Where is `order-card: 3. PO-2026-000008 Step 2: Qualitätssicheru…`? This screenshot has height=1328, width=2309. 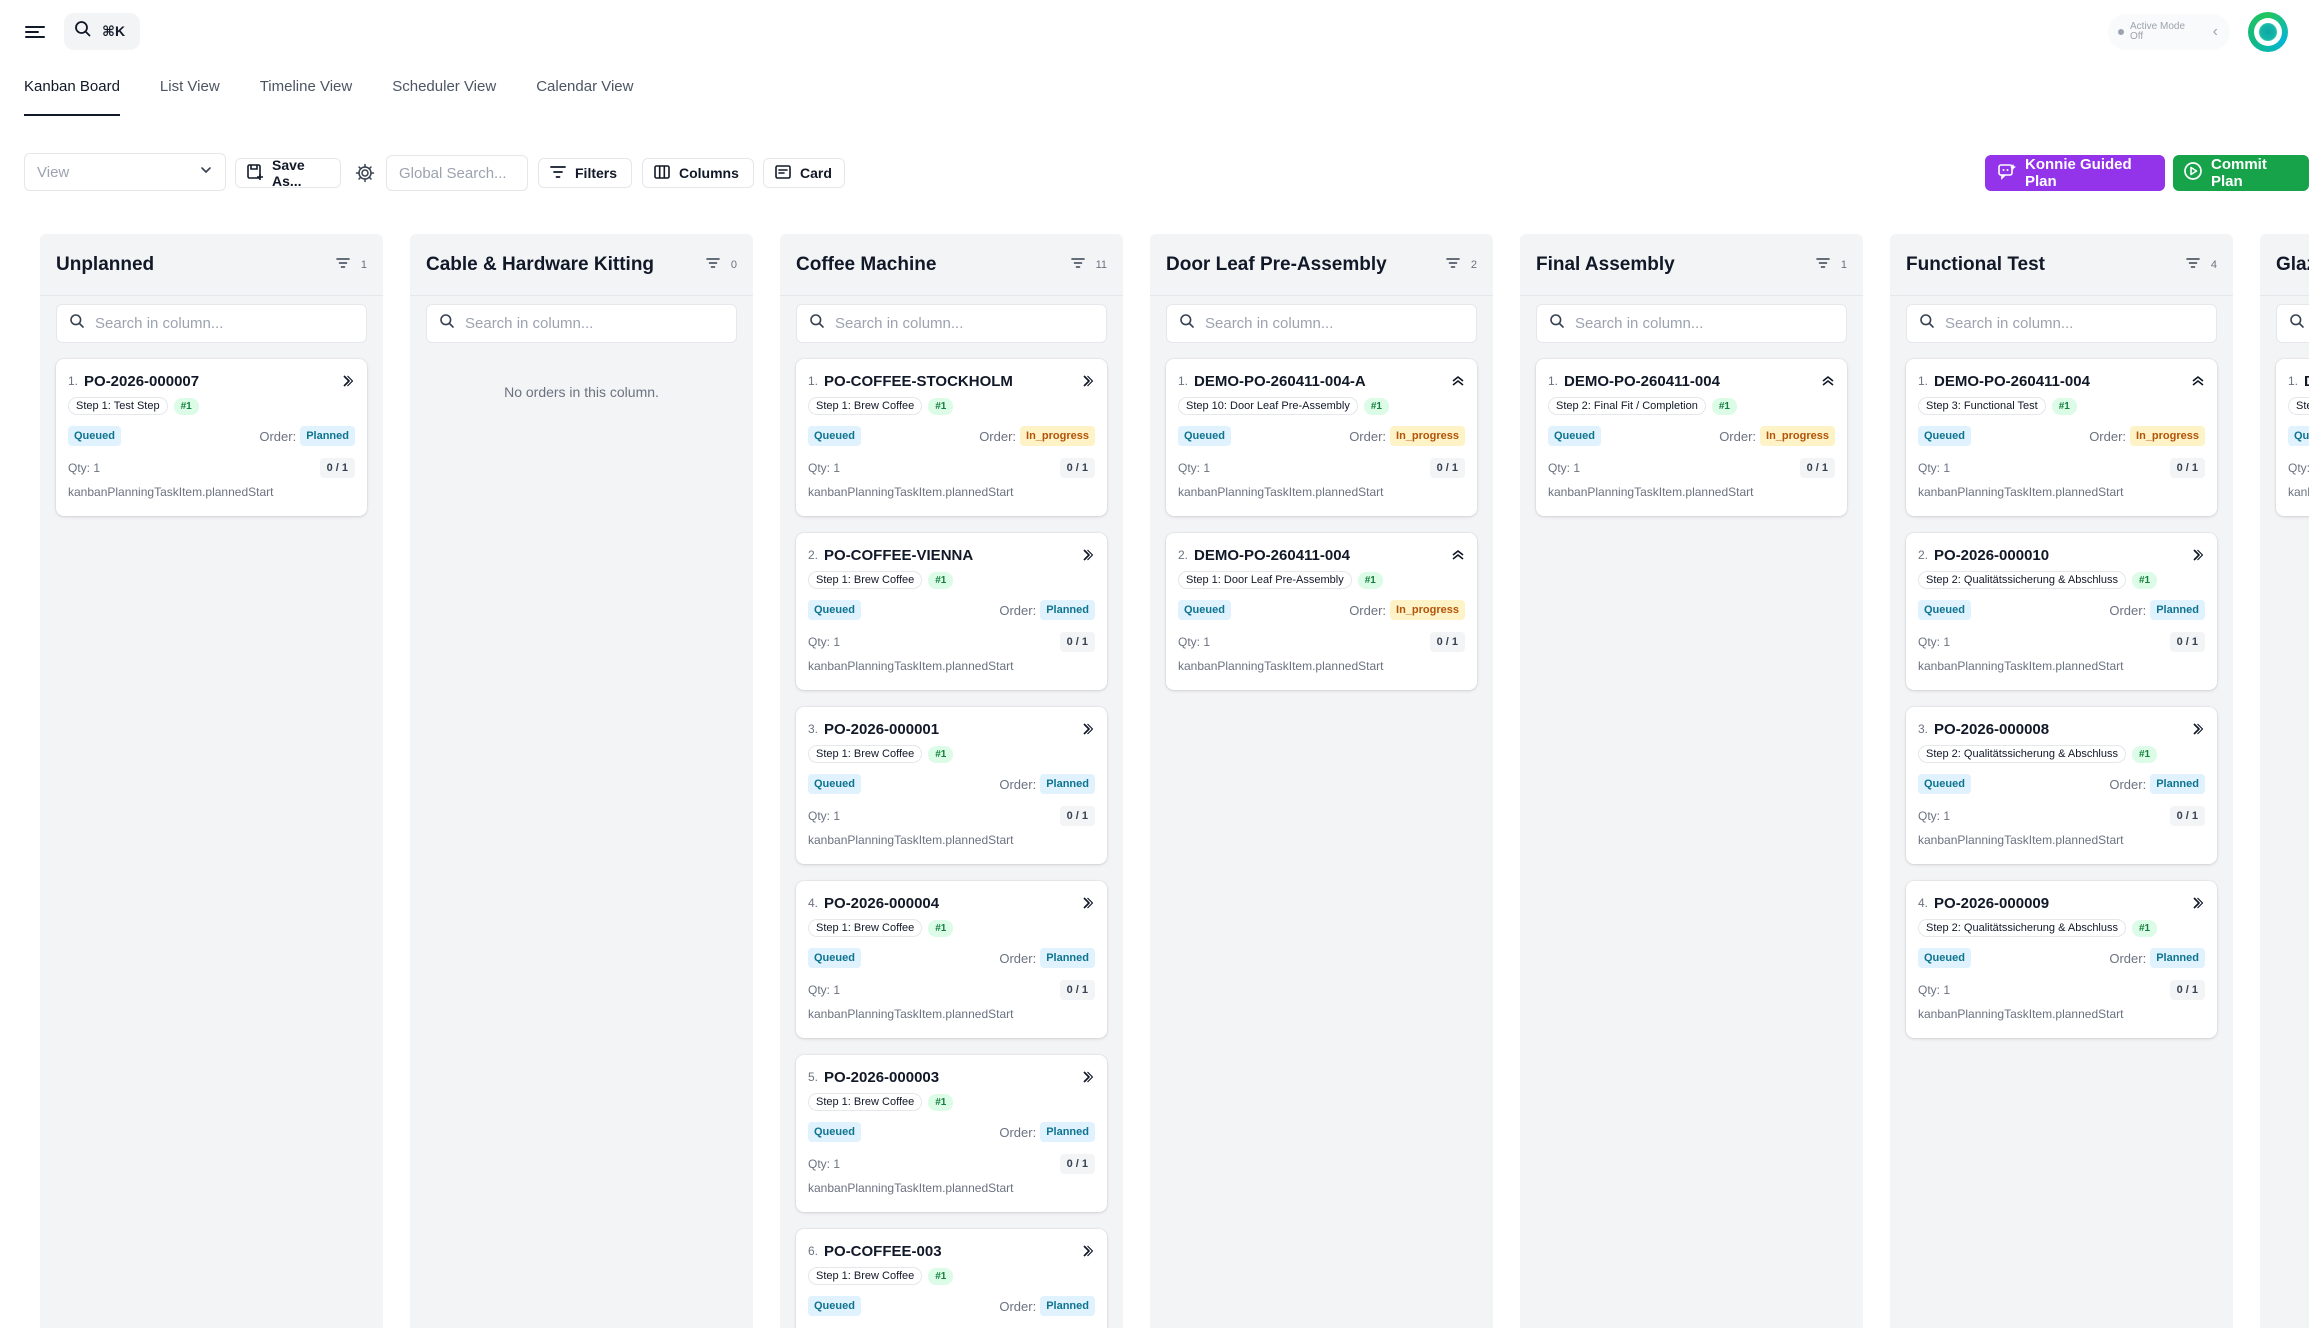 order-card: 3. PO-2026-000008 Step 2: Qualitätssicheru… is located at coordinates (2061, 785).